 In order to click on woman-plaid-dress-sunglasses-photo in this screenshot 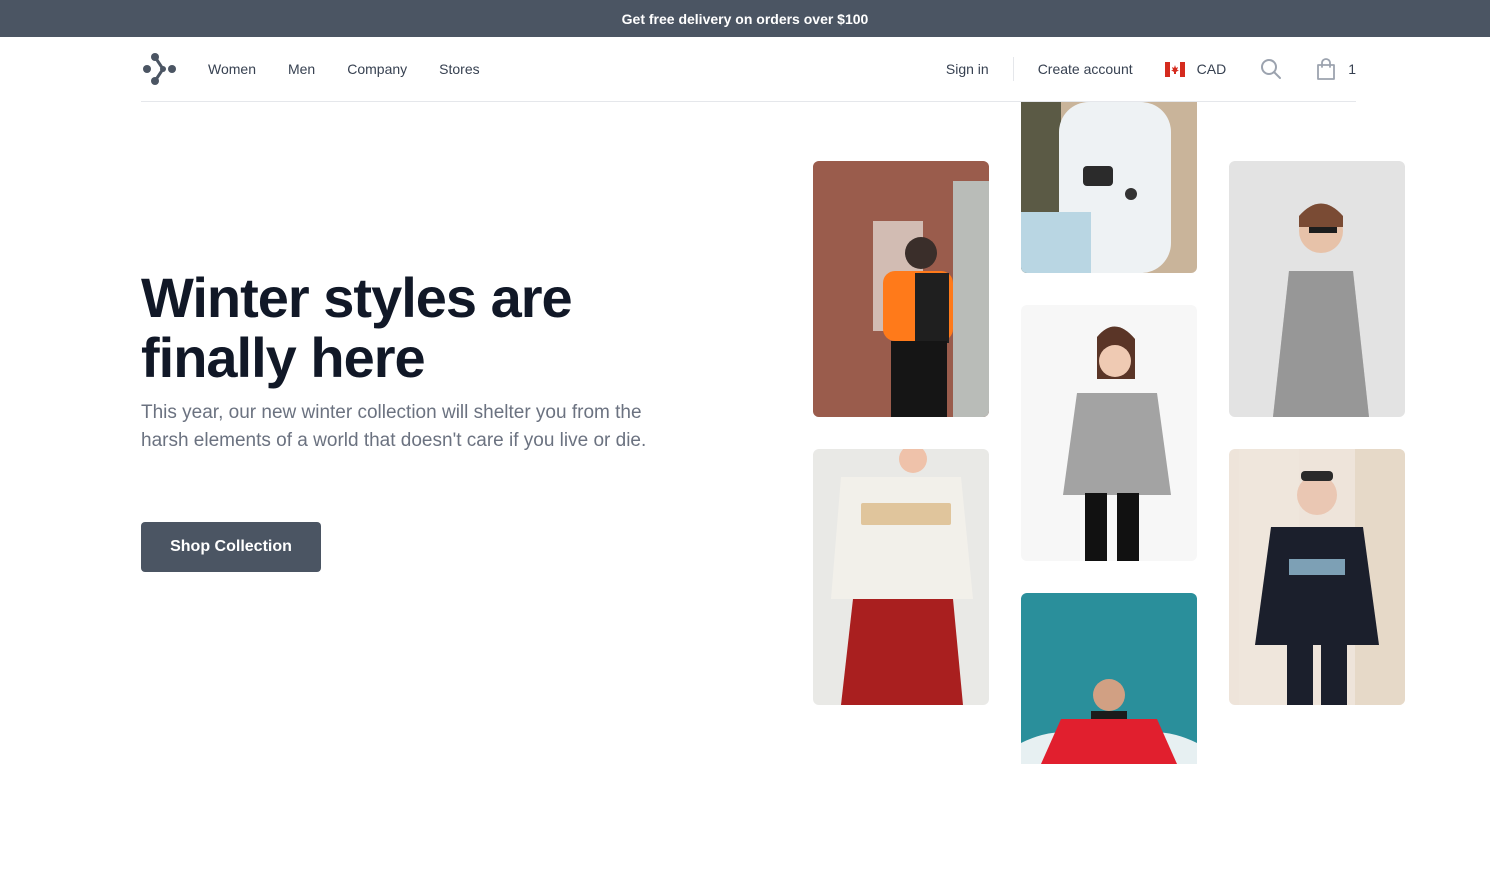, I will do `click(1317, 289)`.